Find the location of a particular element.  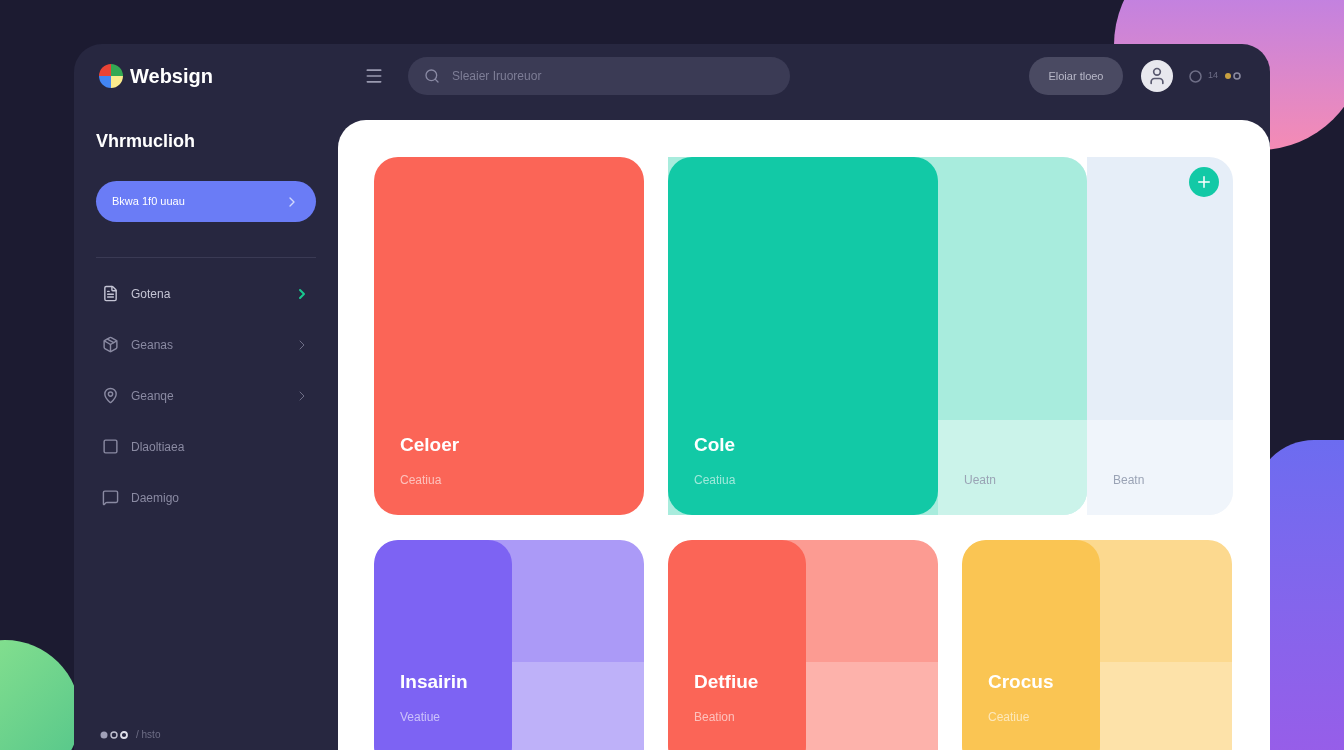

header-button: Eloiar tloeo is located at coordinates (1076, 76).